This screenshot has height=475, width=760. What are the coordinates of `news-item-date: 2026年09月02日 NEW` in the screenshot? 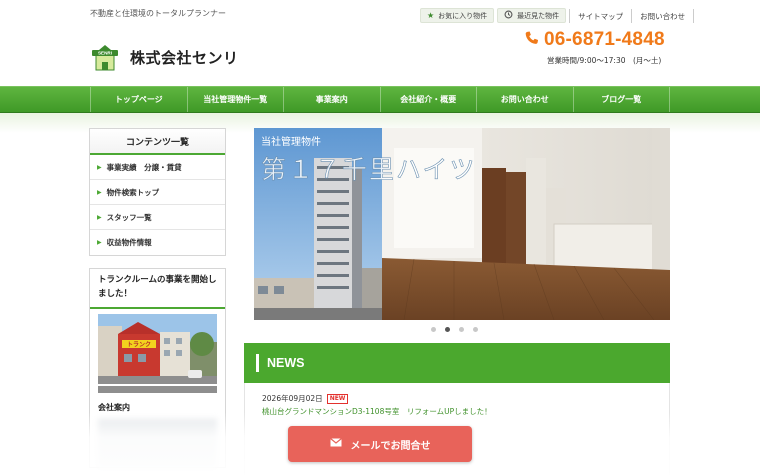 It's located at (305, 398).